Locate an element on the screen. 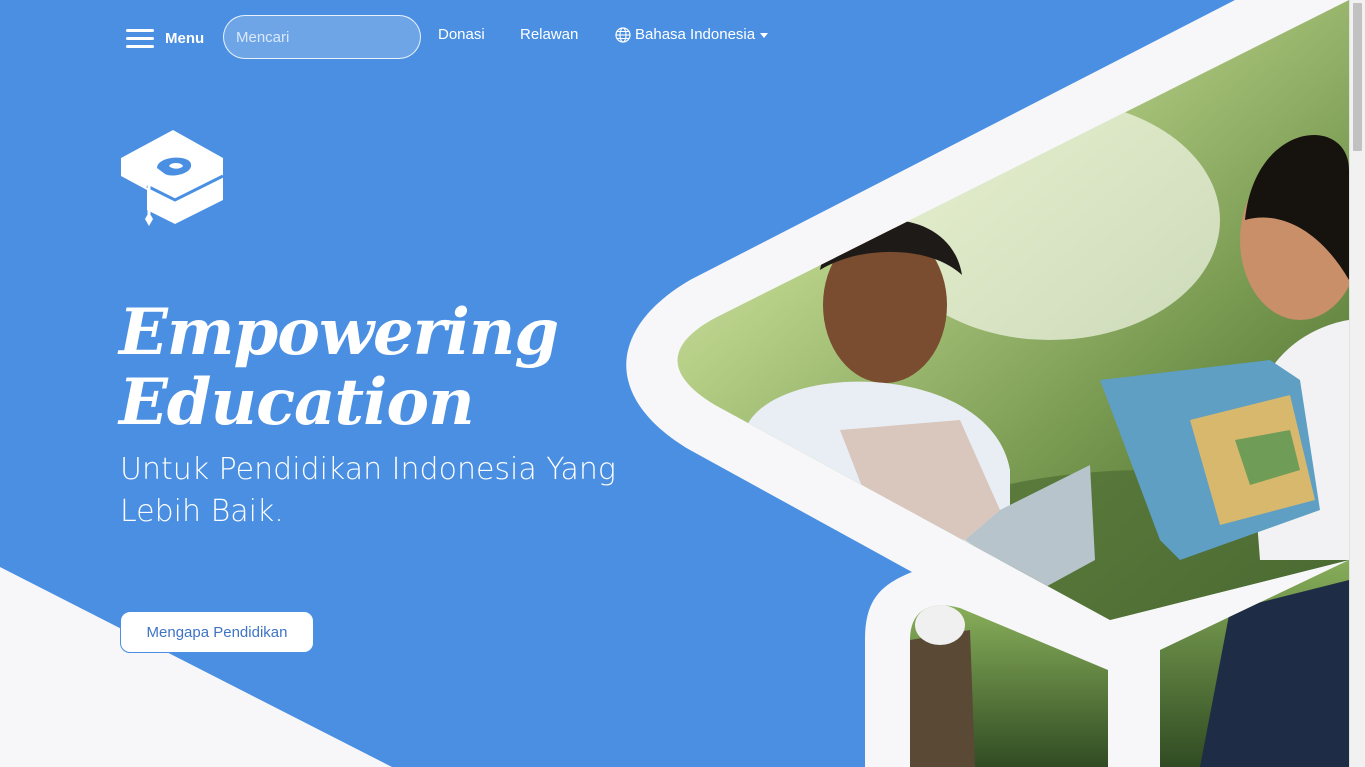 This screenshot has width=1365, height=767. hero-headline: Empowering Education is located at coordinates (339, 367).